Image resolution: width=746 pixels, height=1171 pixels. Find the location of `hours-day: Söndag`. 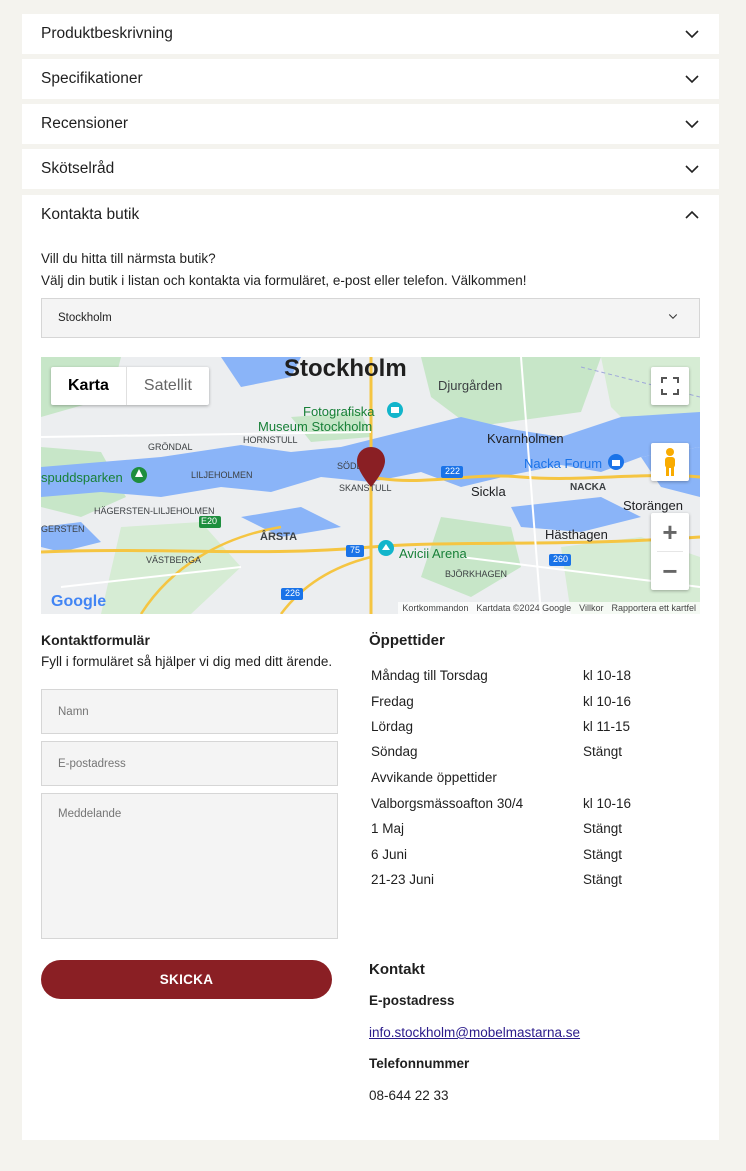

hours-day: Söndag is located at coordinates (394, 751).